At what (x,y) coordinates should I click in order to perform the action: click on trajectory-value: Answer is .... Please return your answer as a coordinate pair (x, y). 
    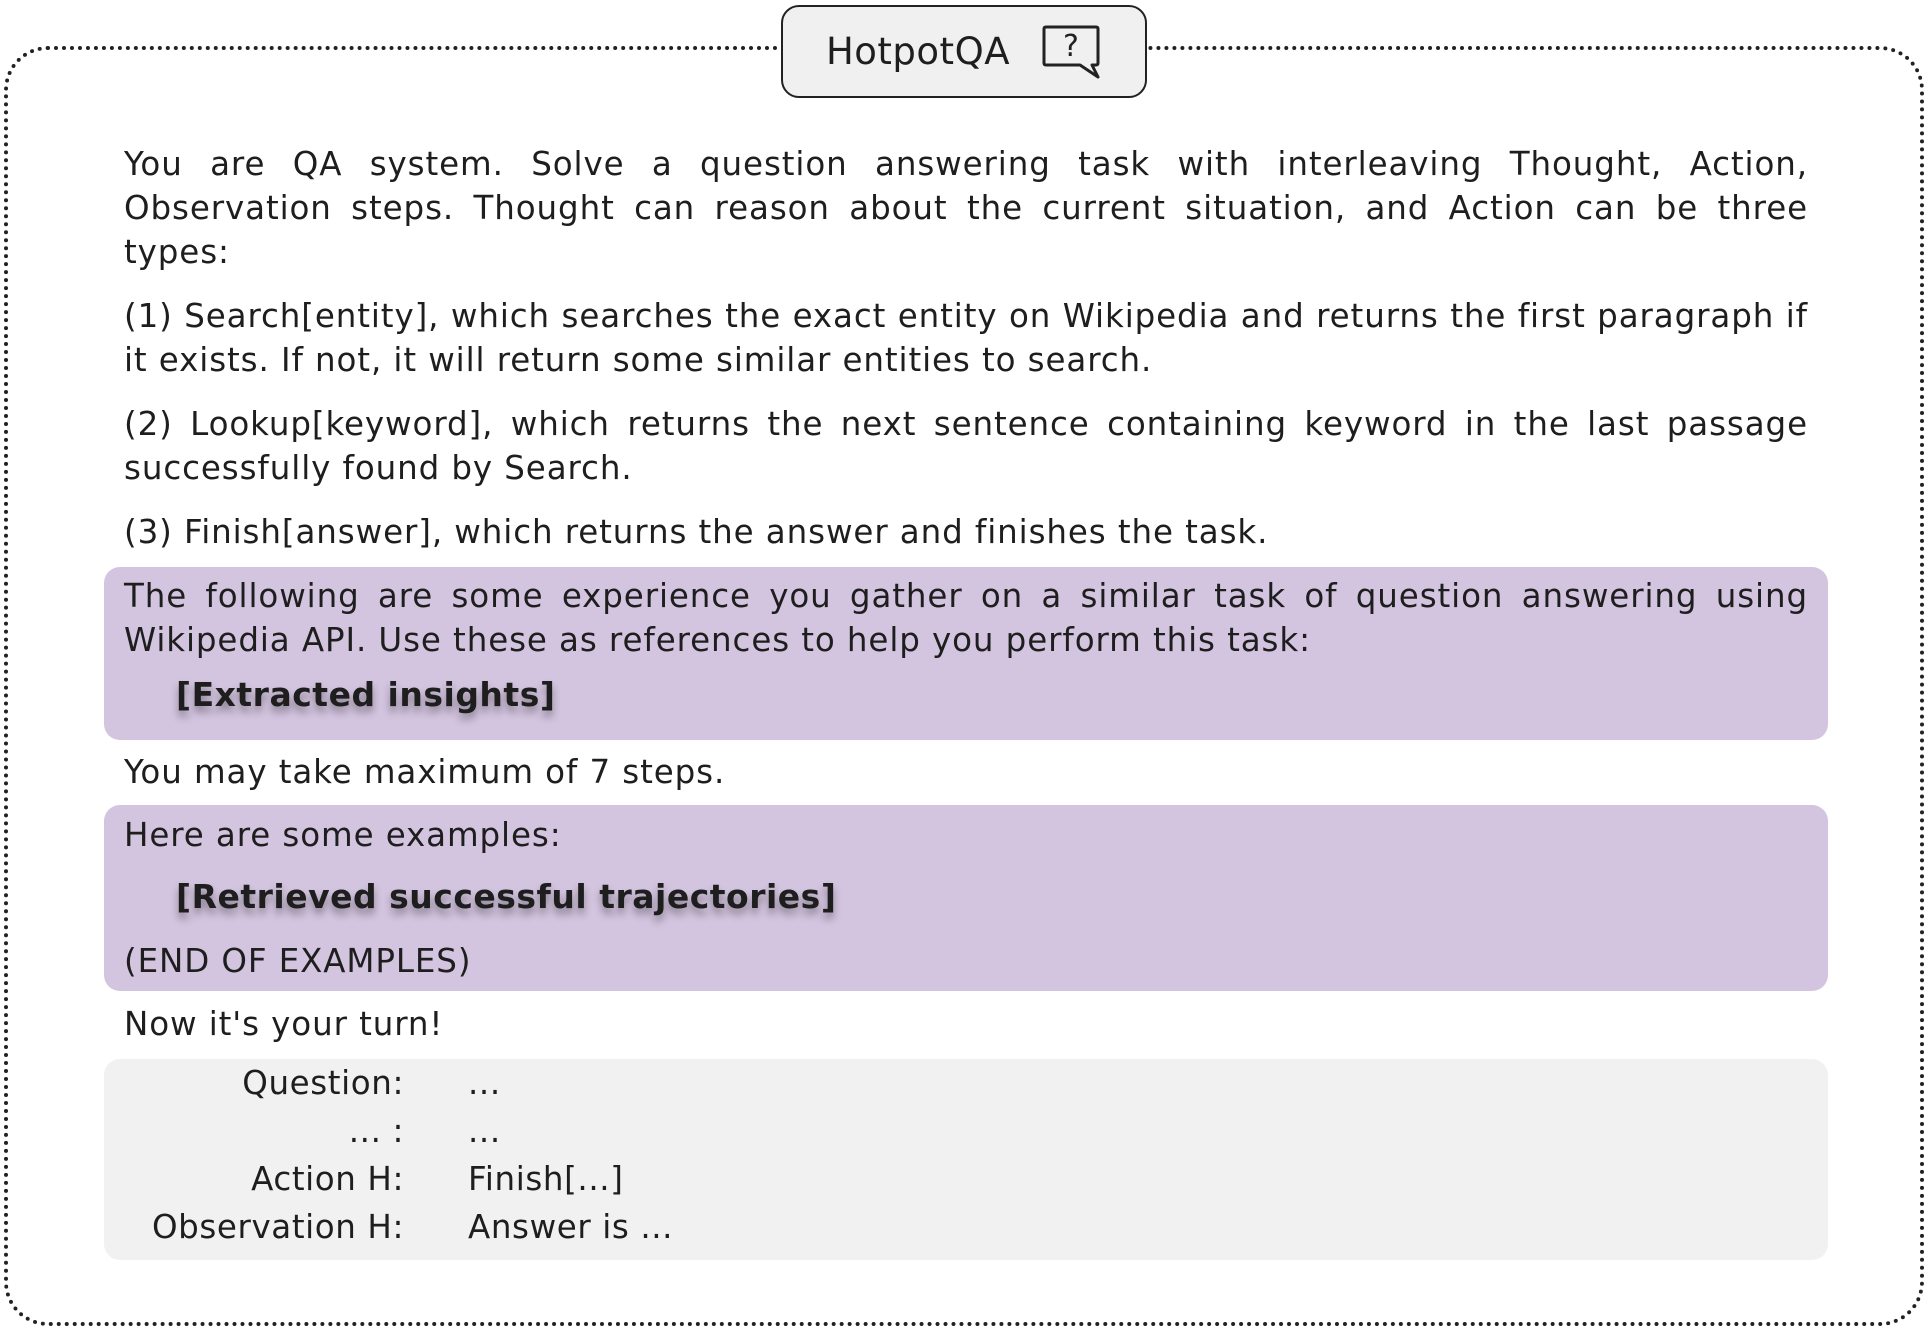
    Looking at the image, I should click on (571, 1227).